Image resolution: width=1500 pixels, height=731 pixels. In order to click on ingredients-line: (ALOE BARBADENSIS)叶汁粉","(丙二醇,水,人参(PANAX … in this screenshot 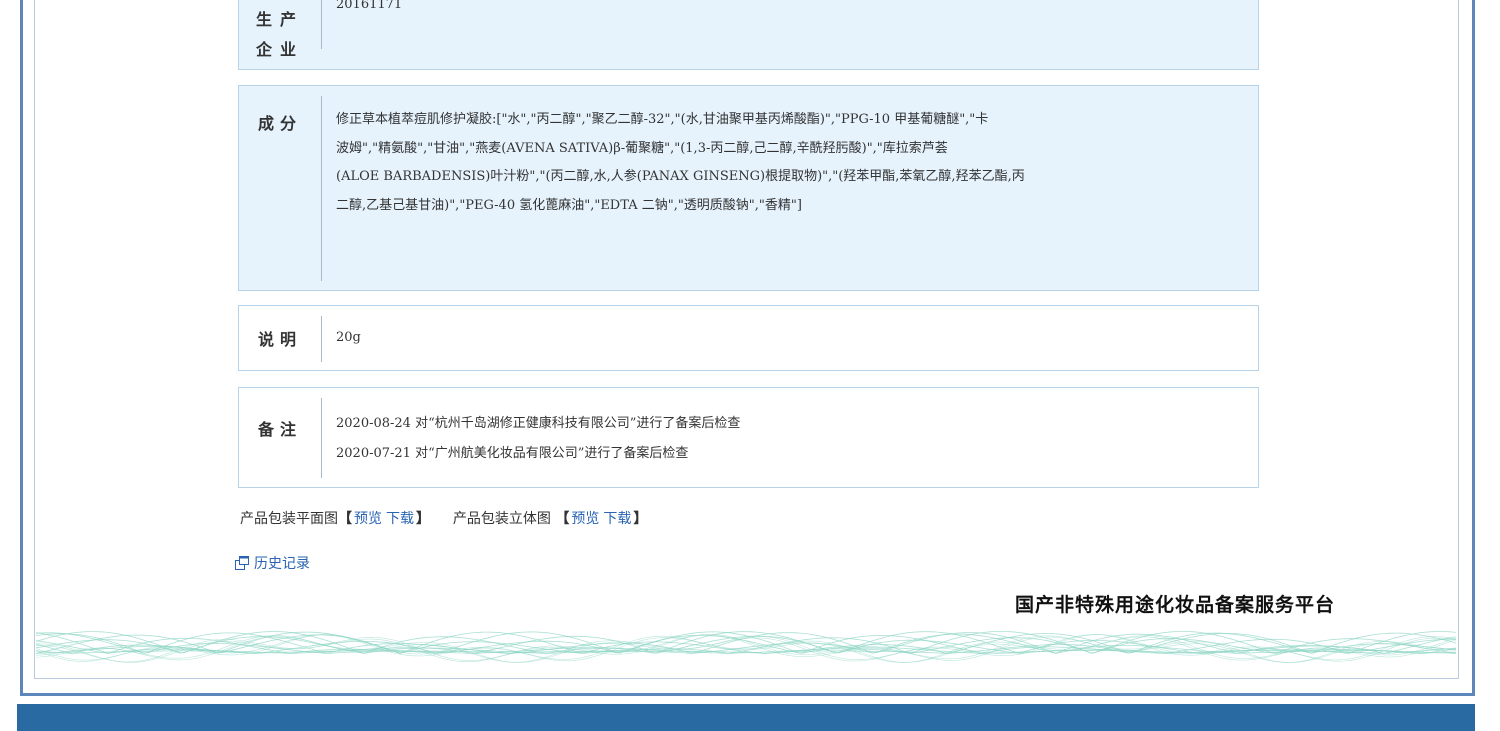, I will do `click(680, 176)`.